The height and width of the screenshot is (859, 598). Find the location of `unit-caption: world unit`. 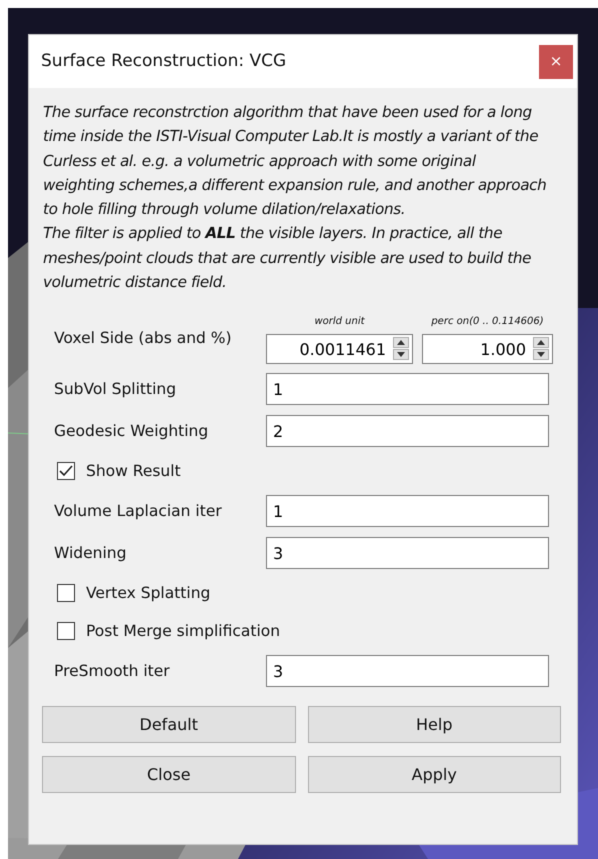

unit-caption: world unit is located at coordinates (339, 322).